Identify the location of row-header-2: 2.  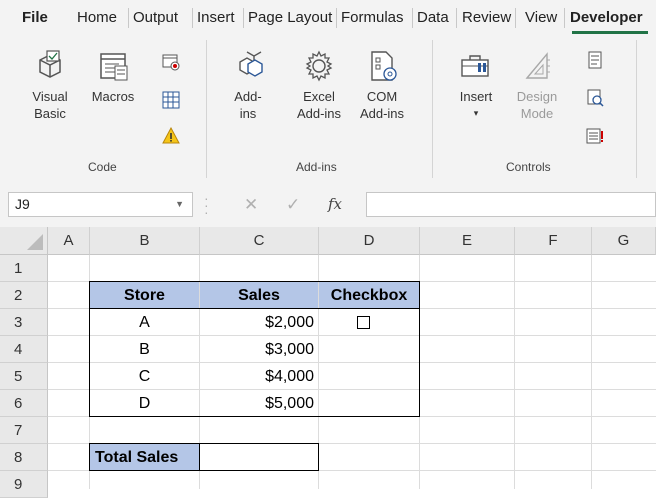
(24, 295).